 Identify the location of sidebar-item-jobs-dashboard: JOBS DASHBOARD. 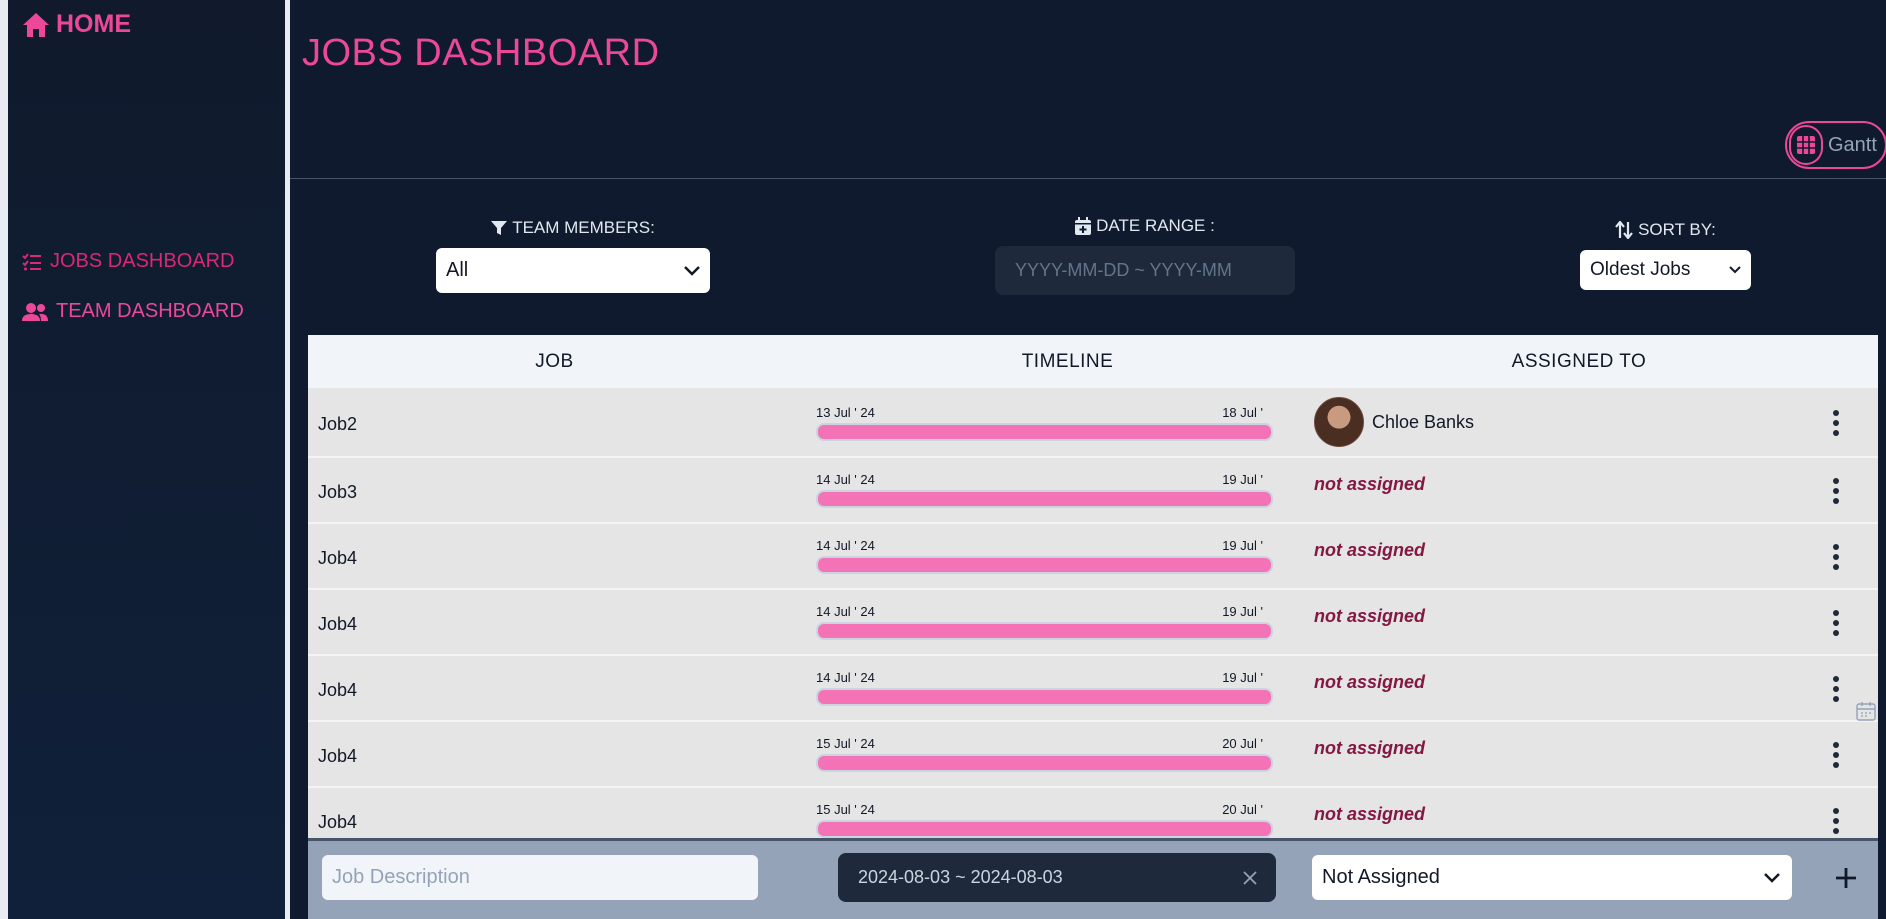
(128, 261).